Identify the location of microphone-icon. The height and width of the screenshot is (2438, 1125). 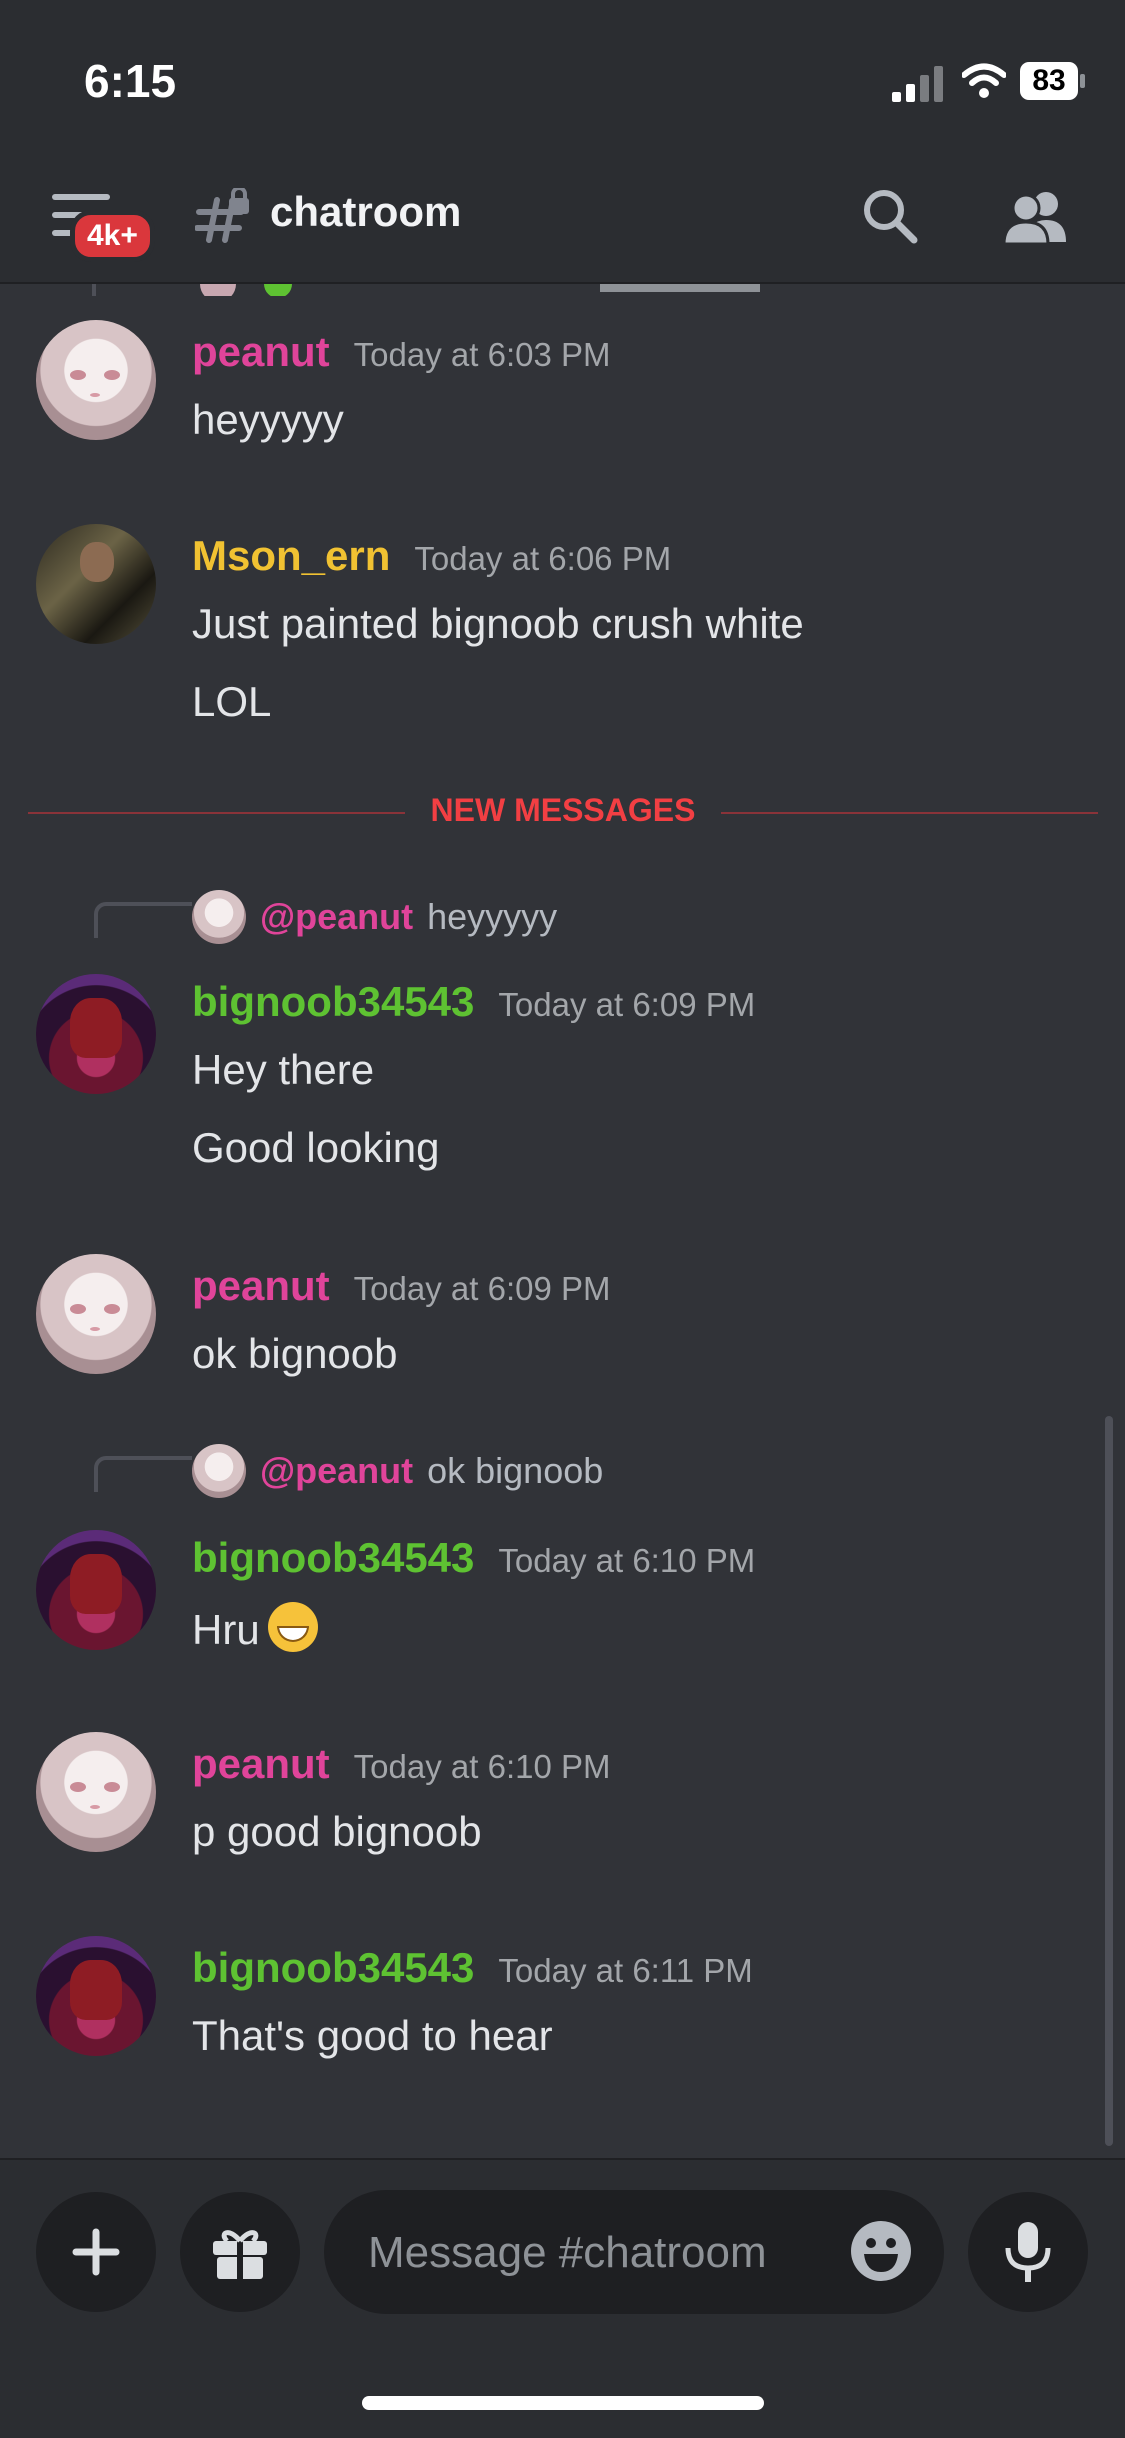
(1028, 2252).